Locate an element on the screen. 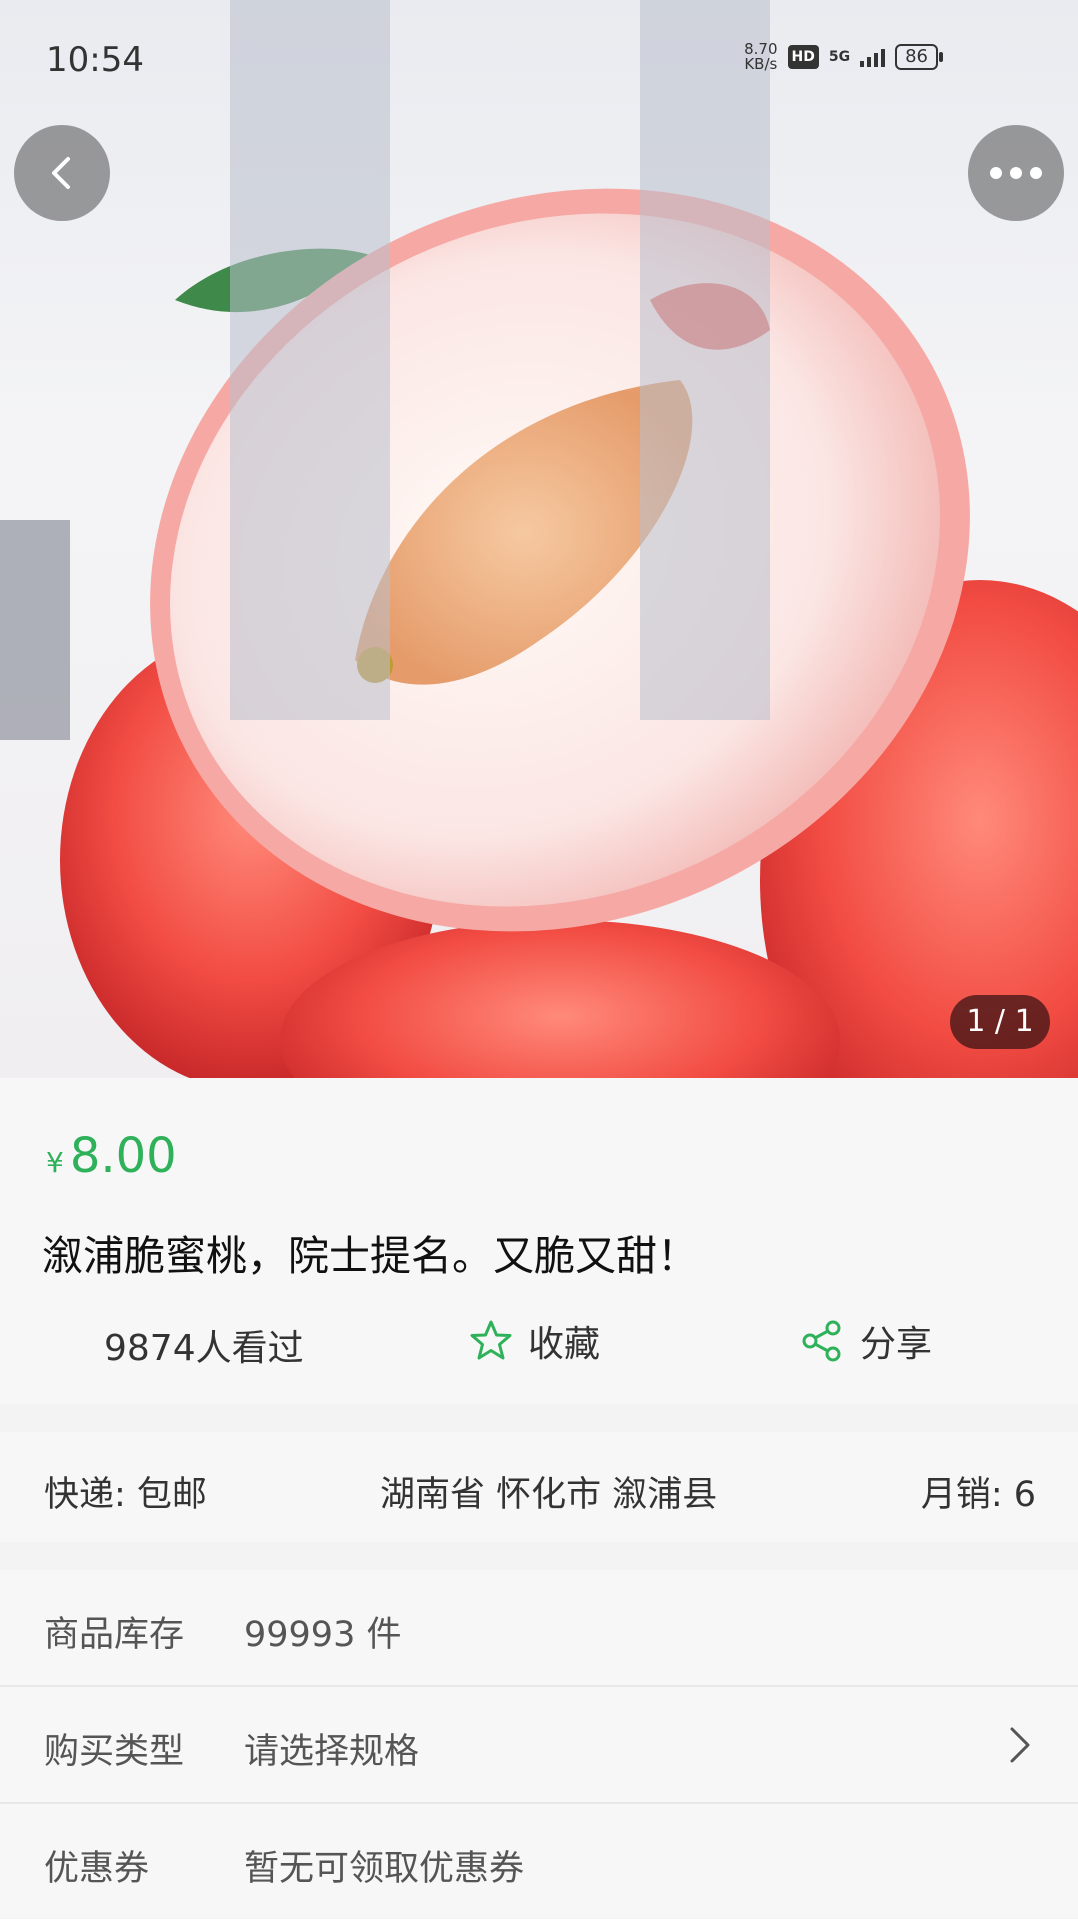 The width and height of the screenshot is (1078, 1919). chevron-left-icon is located at coordinates (61, 173).